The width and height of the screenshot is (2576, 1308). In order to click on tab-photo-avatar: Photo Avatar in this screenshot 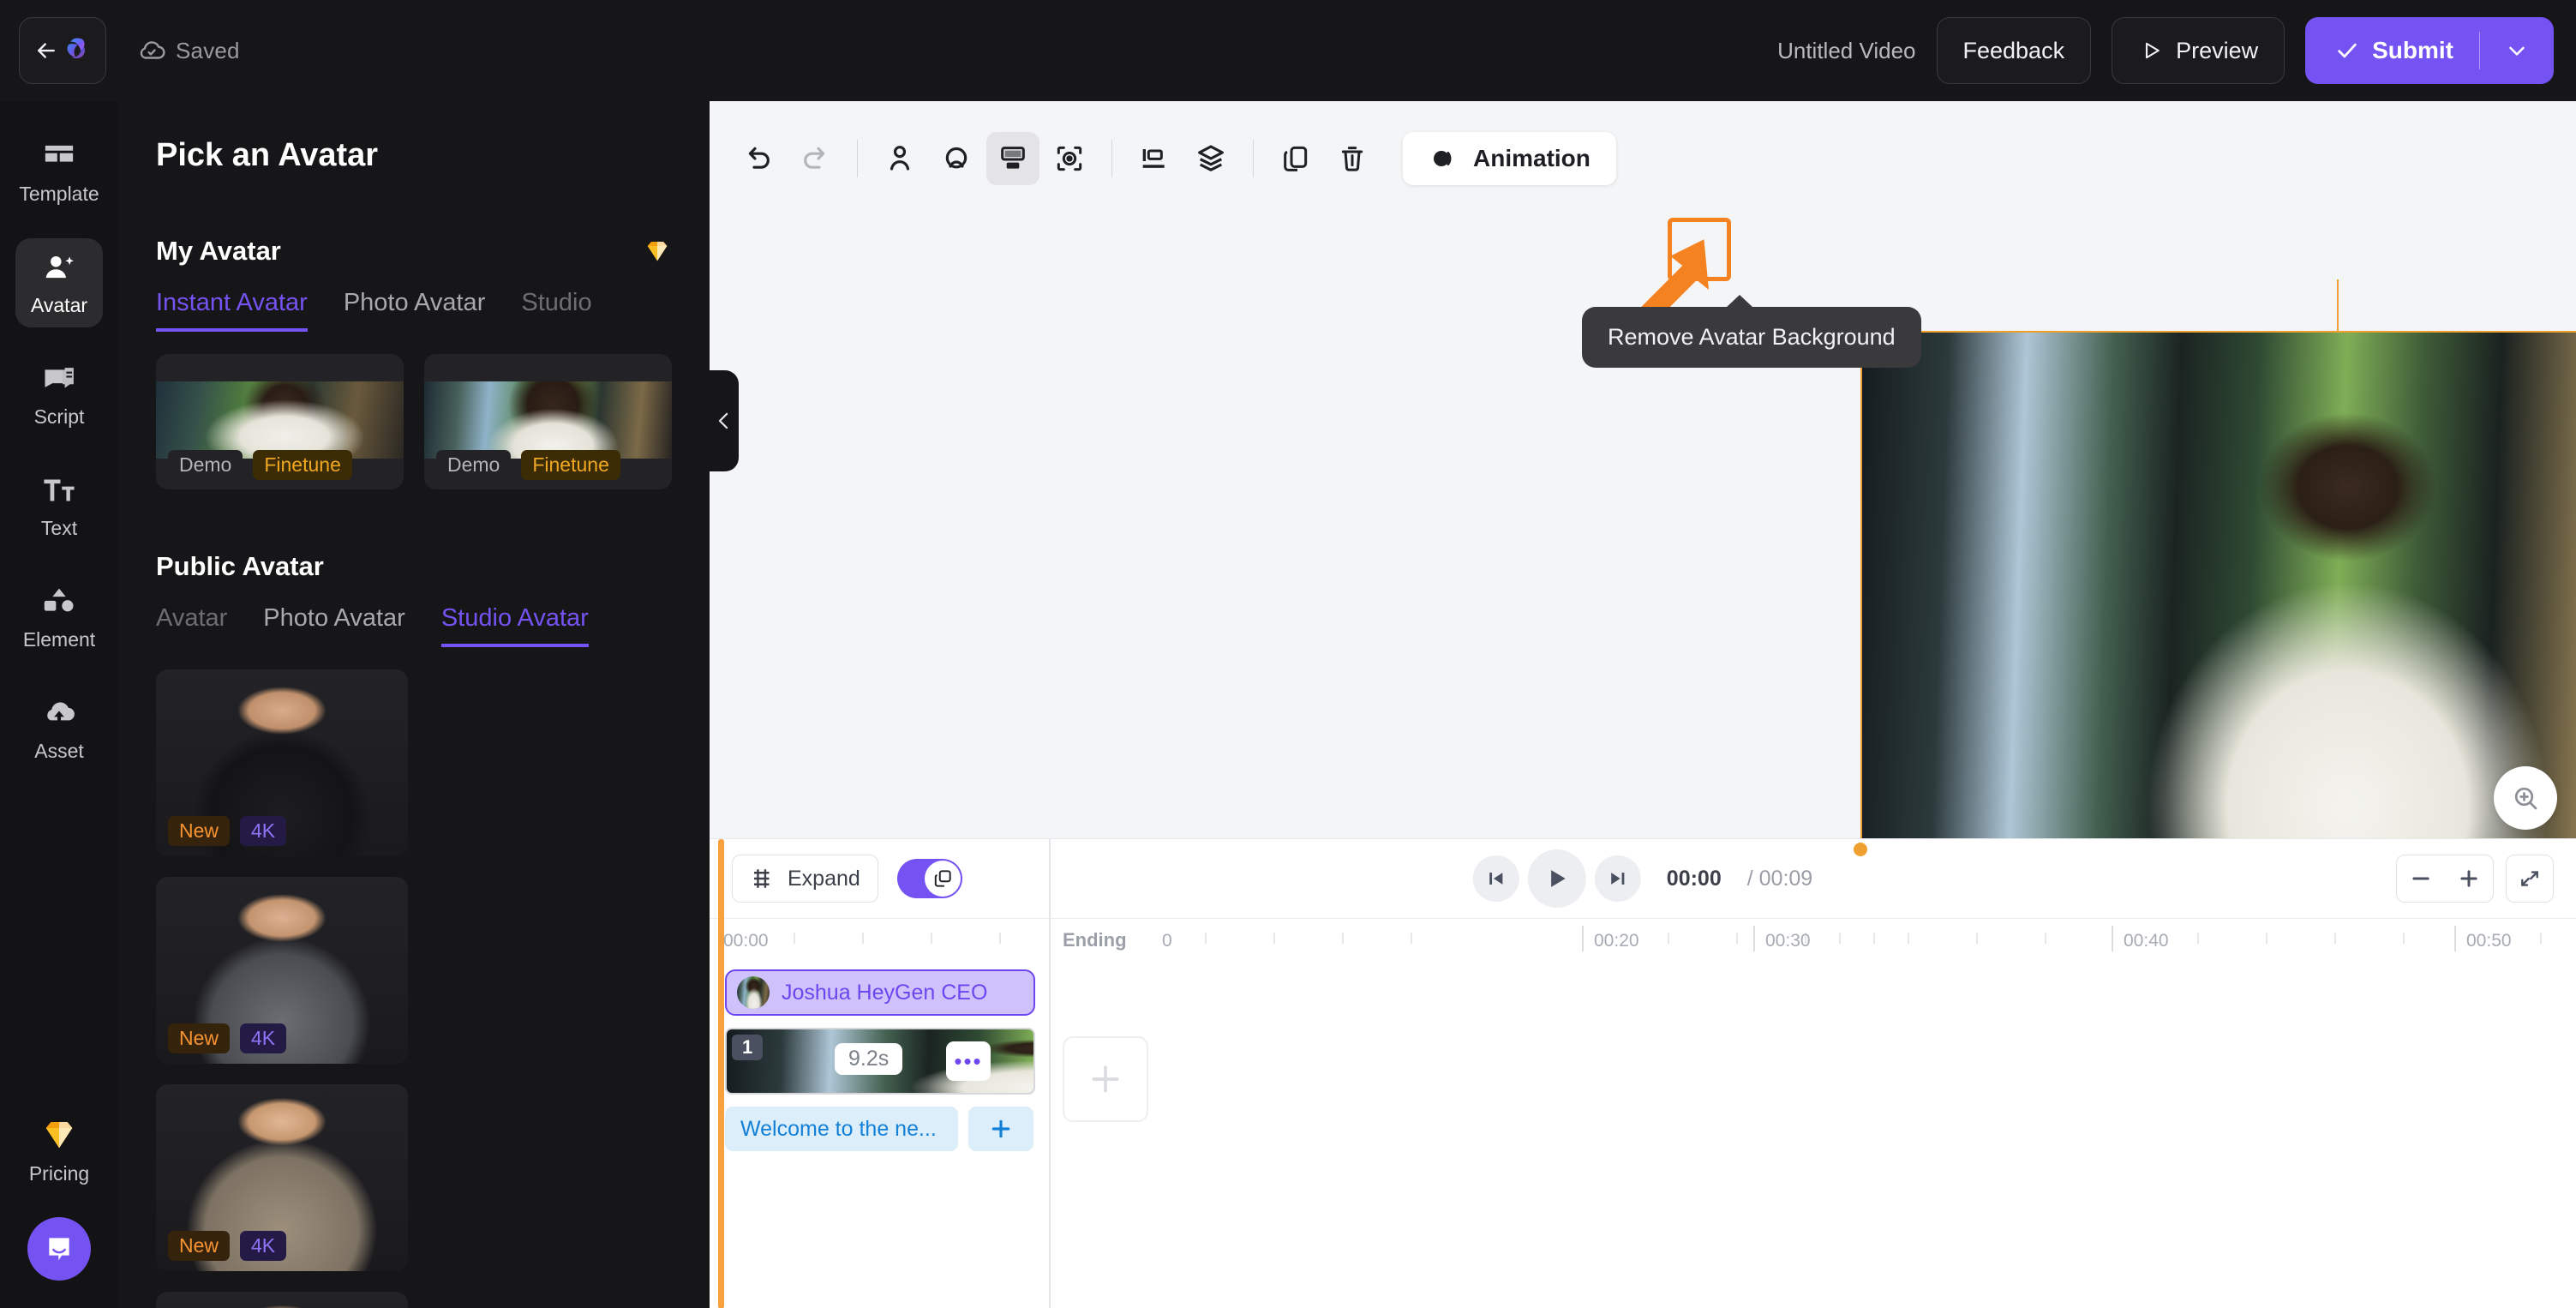, I will do `click(415, 310)`.